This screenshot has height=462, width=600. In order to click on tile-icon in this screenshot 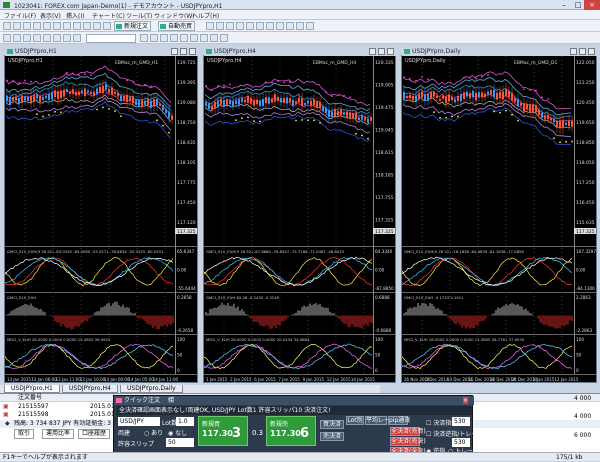, I will do `click(260, 26)`.